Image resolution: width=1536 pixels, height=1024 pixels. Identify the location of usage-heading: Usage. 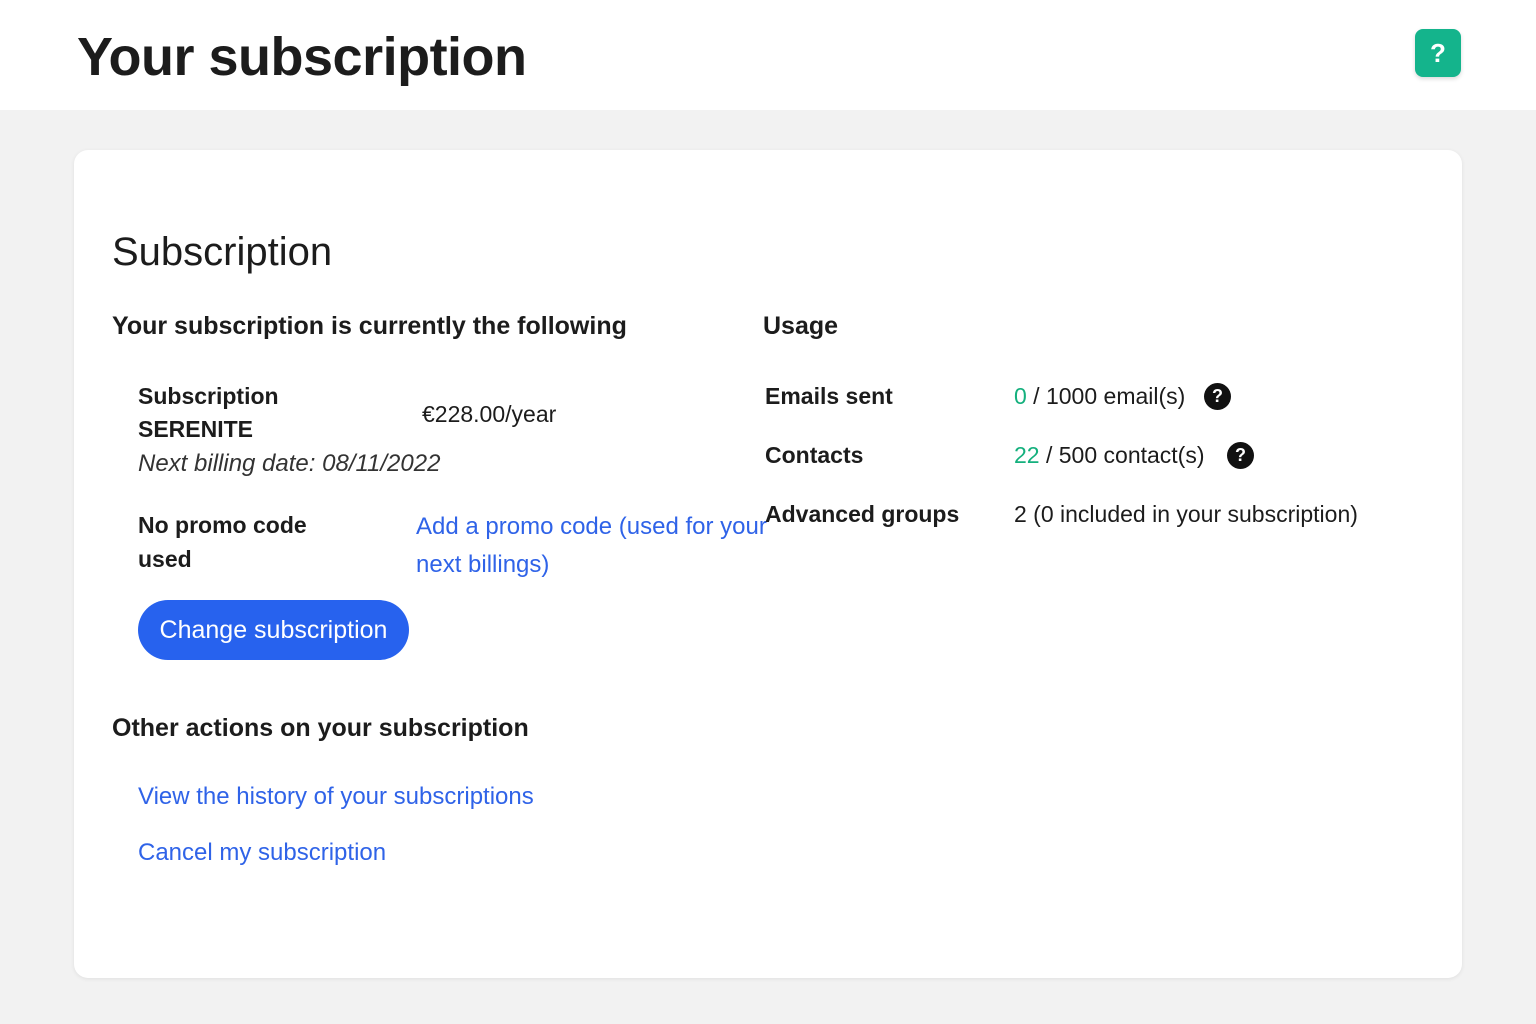
(801, 326).